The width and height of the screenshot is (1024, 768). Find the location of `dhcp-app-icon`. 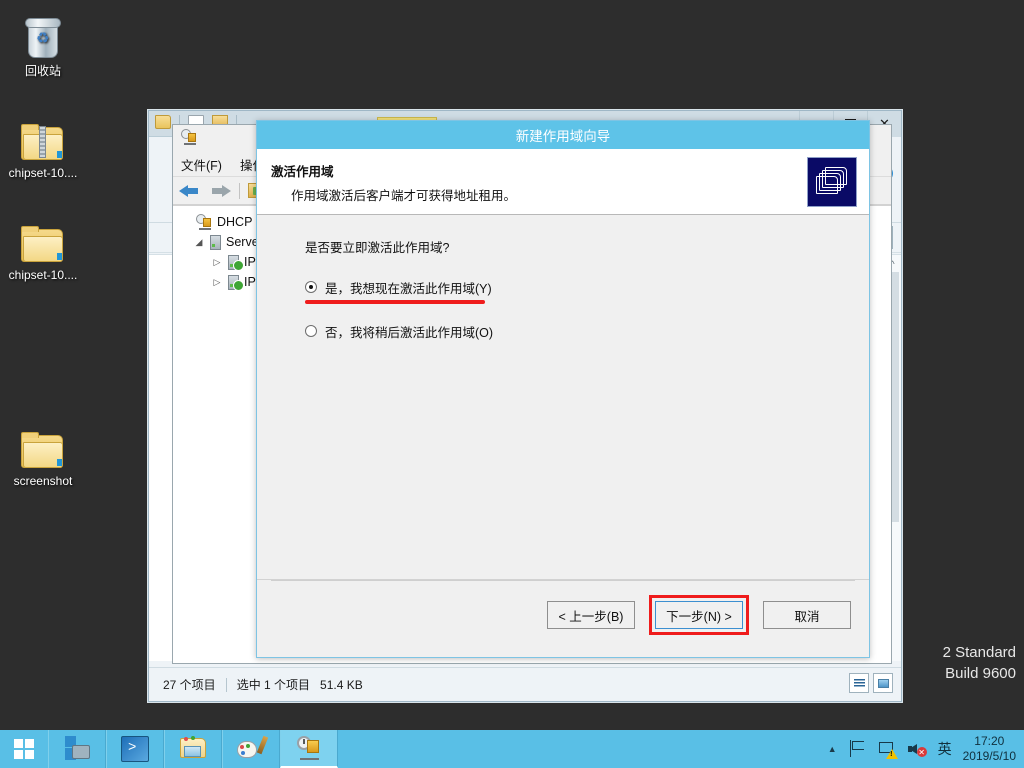

dhcp-app-icon is located at coordinates (189, 137).